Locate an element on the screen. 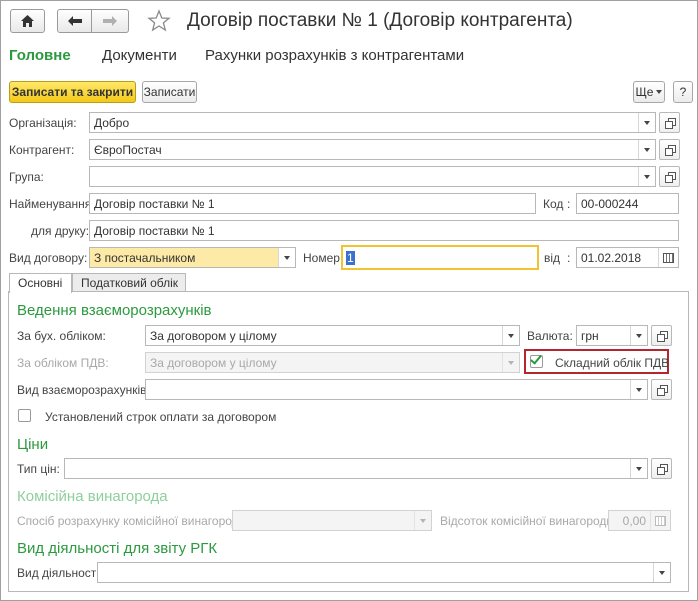 This screenshot has height=601, width=698. commission-percent-field: 0,00 is located at coordinates (639, 520).